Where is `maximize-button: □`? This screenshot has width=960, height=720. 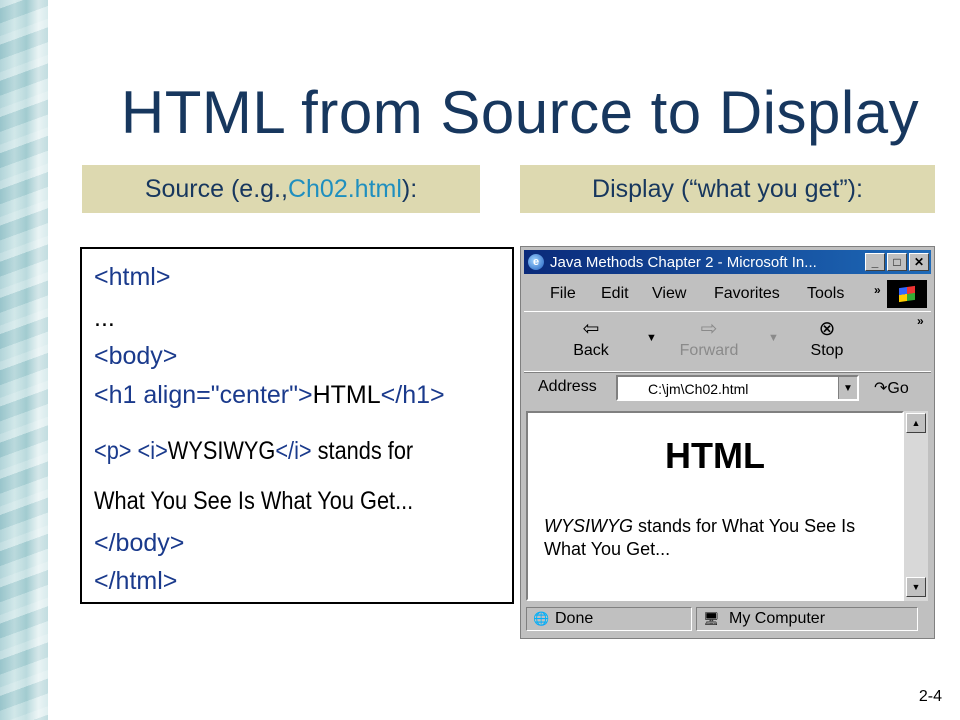 maximize-button: □ is located at coordinates (897, 262).